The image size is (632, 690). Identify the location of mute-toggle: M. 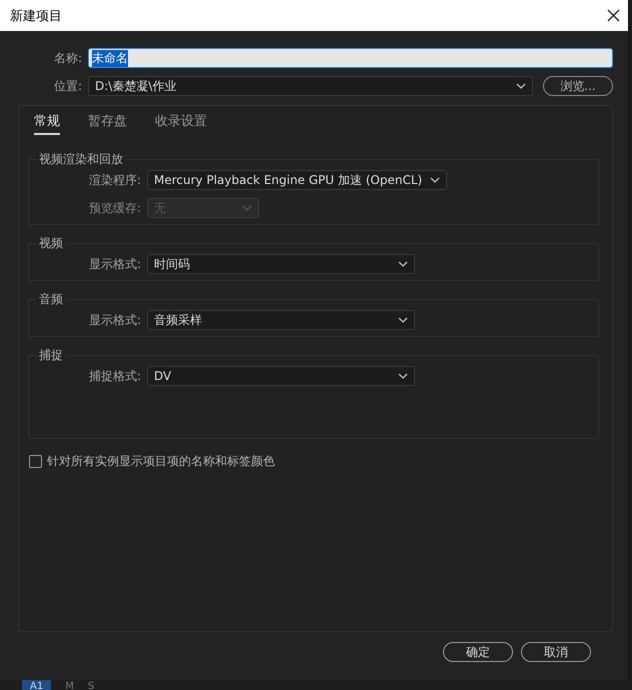
(69, 685).